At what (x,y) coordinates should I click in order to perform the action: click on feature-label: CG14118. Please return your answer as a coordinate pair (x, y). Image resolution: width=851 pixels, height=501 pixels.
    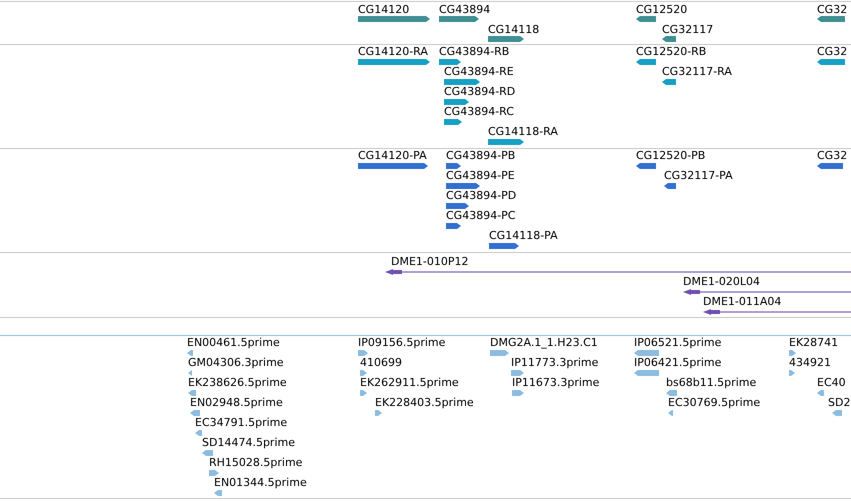
    Looking at the image, I should click on (514, 29).